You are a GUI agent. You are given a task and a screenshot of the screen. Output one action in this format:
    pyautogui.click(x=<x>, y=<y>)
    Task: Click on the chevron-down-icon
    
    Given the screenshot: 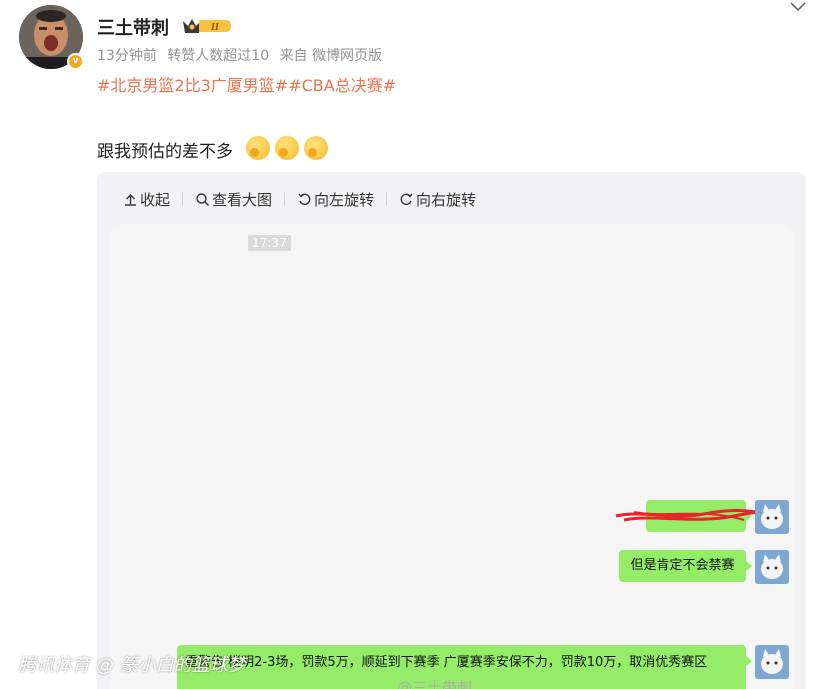 What is the action you would take?
    pyautogui.click(x=798, y=7)
    